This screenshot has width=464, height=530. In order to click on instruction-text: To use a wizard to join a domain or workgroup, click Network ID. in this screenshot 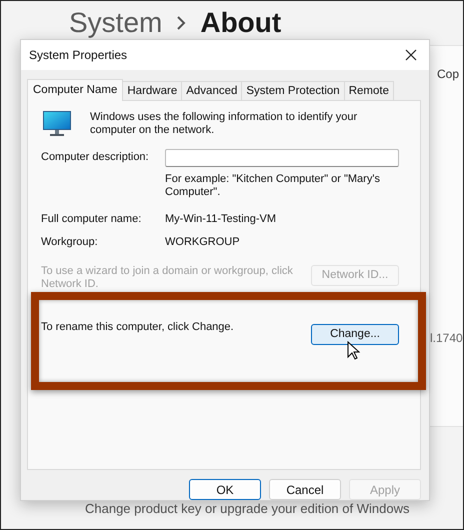, I will do `click(167, 277)`.